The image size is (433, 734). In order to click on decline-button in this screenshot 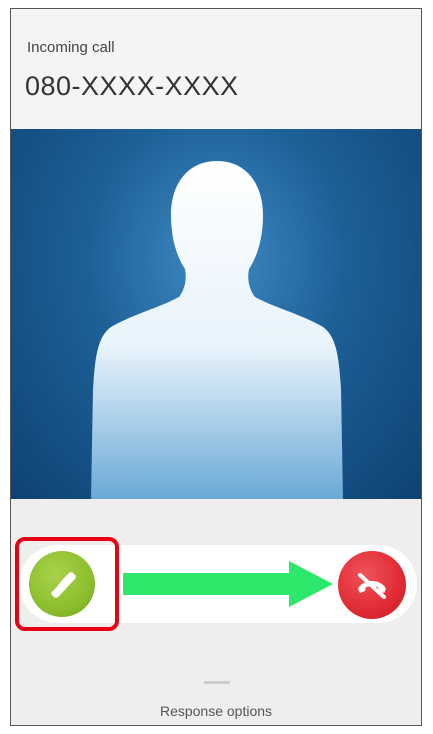, I will do `click(372, 585)`.